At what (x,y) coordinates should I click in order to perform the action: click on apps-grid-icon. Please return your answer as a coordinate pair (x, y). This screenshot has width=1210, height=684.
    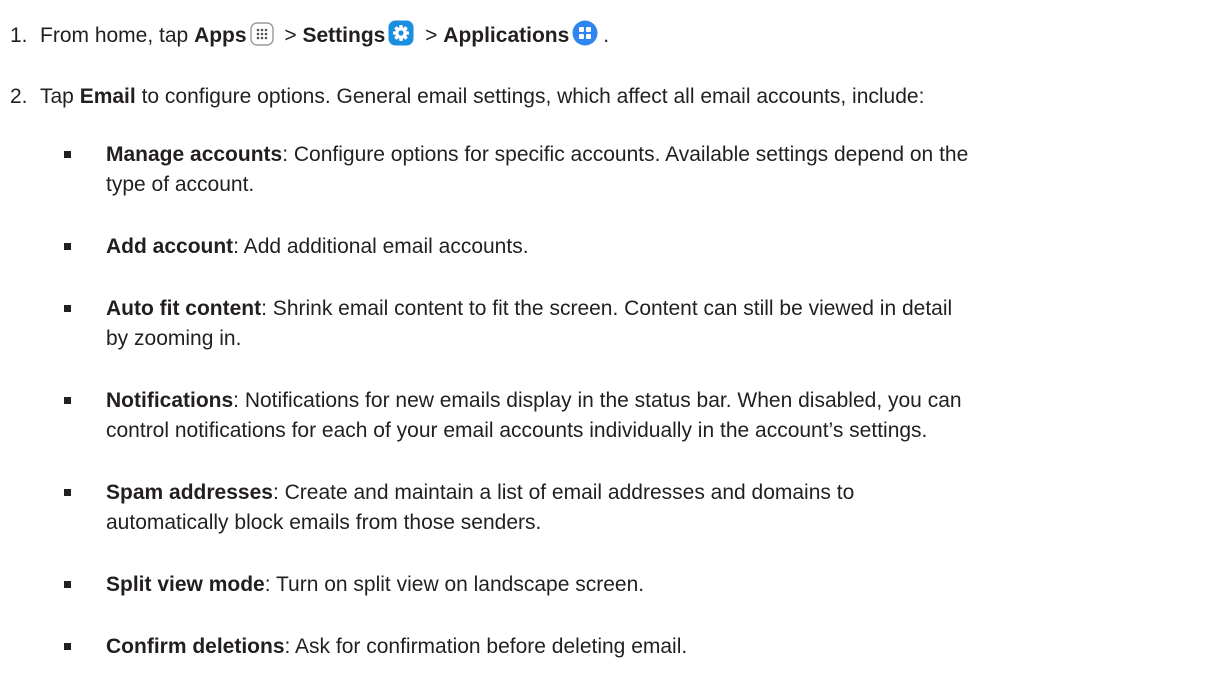
    Looking at the image, I should click on (261, 38).